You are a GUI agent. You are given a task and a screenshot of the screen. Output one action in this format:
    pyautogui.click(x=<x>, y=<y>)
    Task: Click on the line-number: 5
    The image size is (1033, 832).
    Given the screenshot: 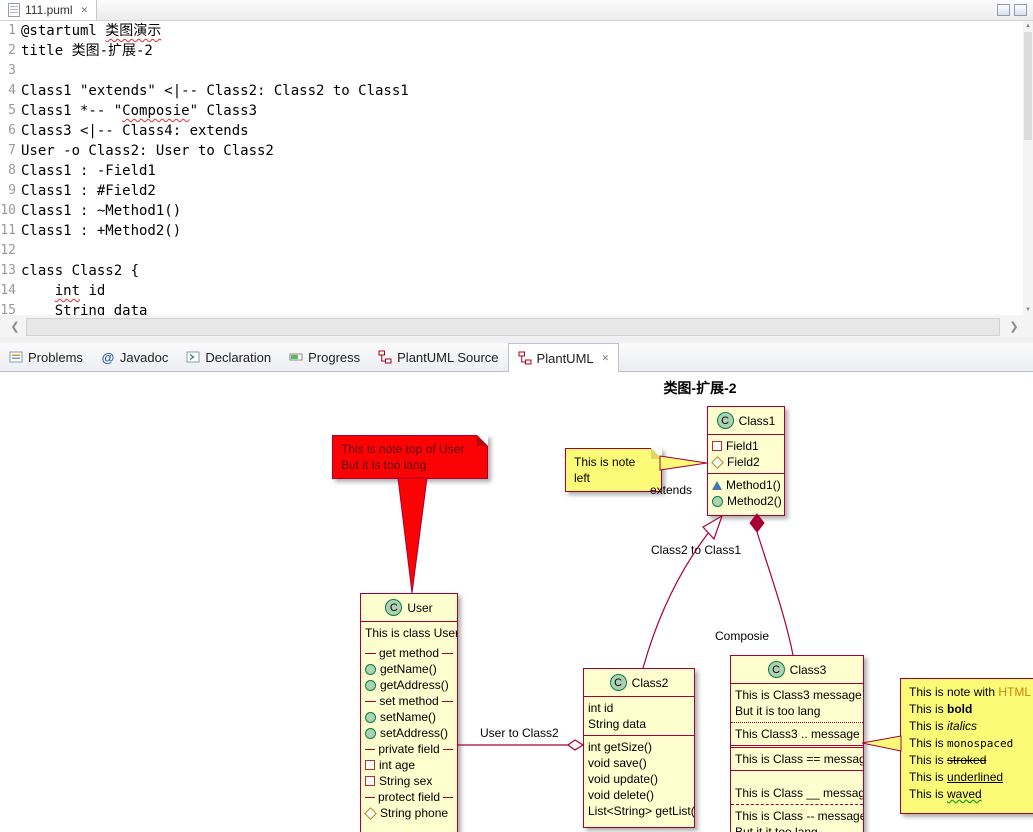 What is the action you would take?
    pyautogui.click(x=12, y=110)
    